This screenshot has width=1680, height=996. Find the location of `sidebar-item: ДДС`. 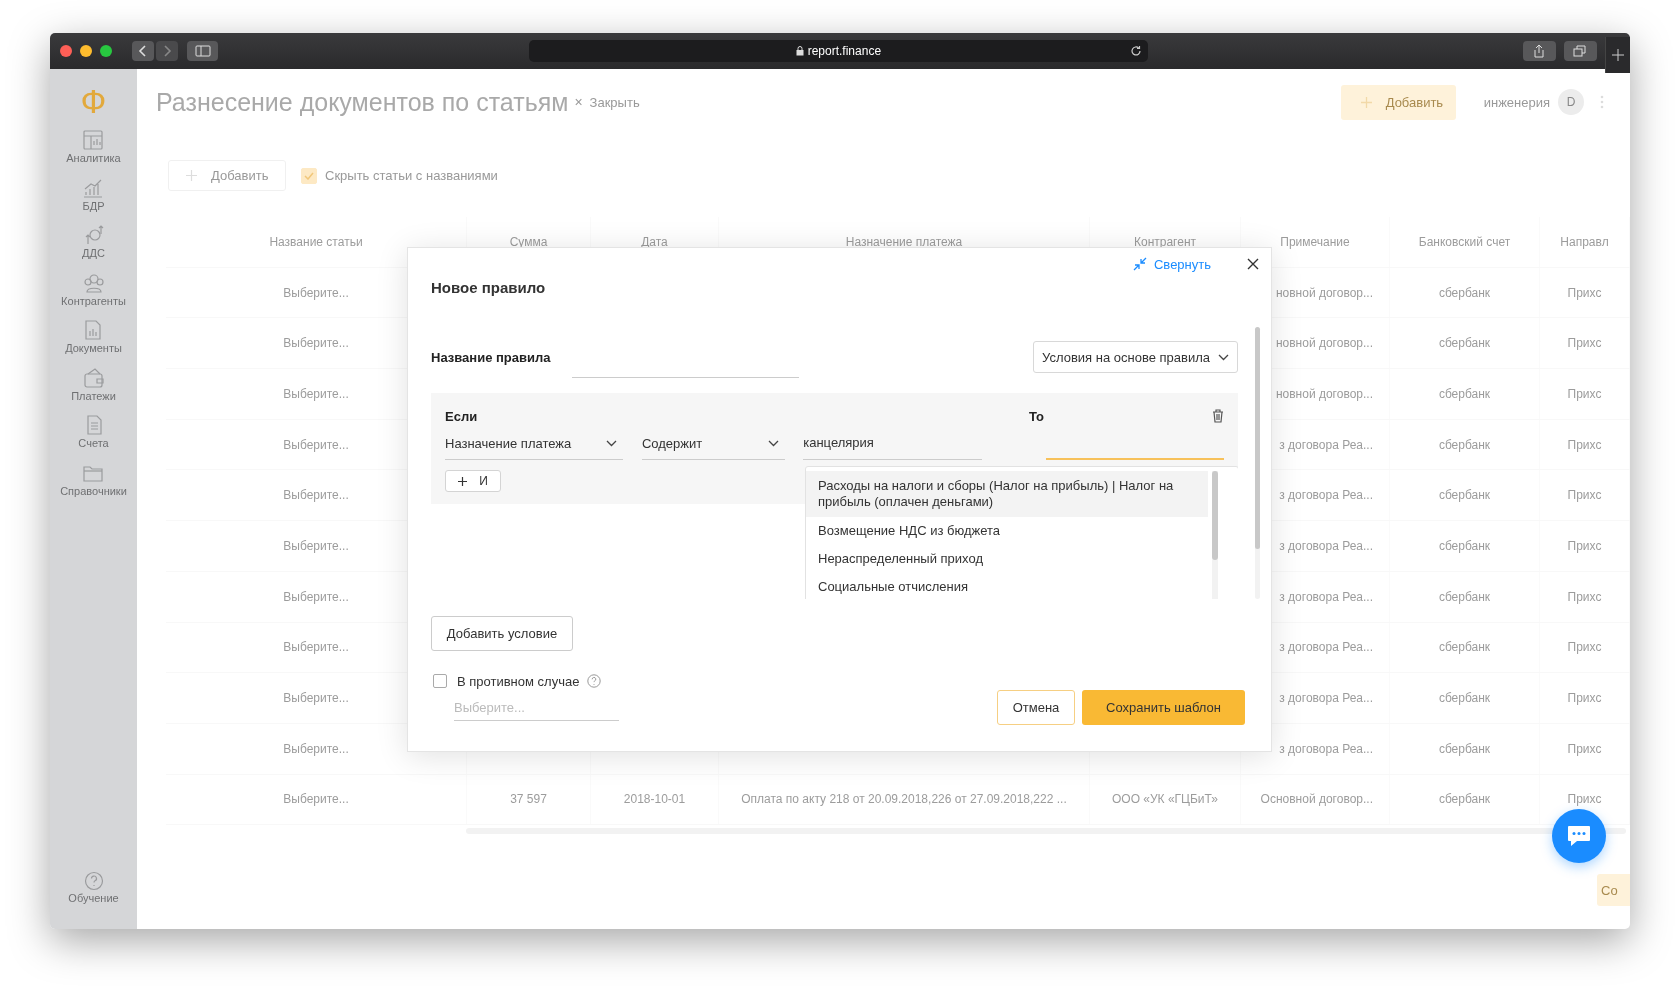

sidebar-item: ДДС is located at coordinates (93, 242).